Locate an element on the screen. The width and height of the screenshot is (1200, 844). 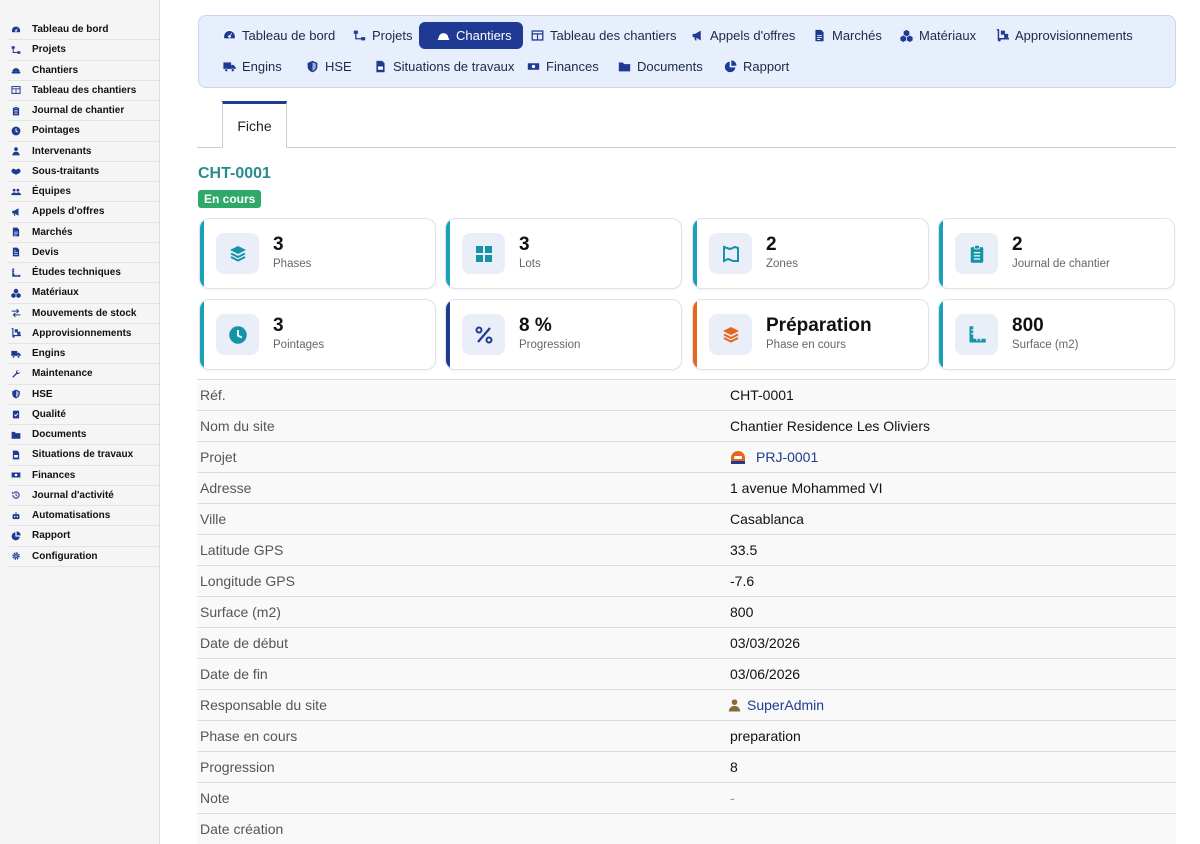
stat-card-lots: 3 Lots is located at coordinates (563, 253).